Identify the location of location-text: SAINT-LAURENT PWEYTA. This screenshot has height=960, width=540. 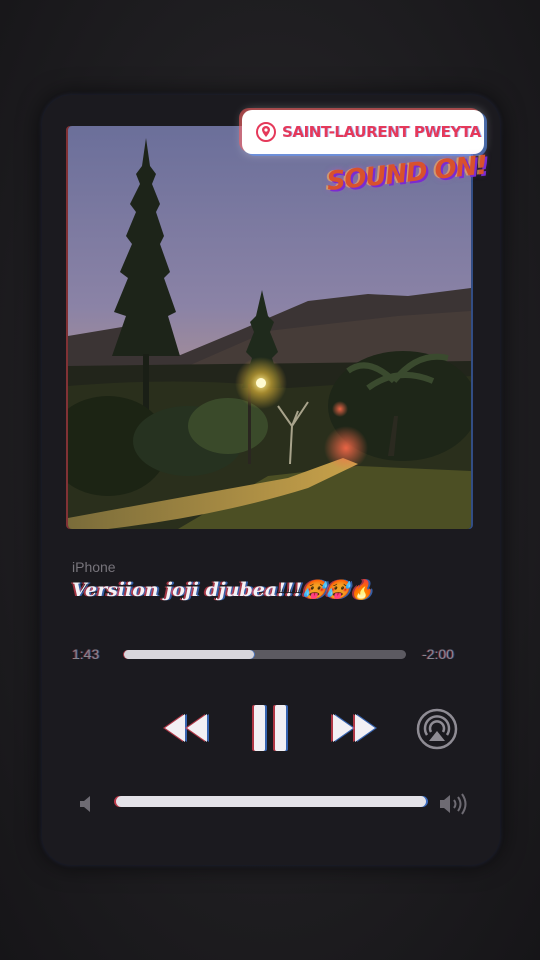
(381, 132).